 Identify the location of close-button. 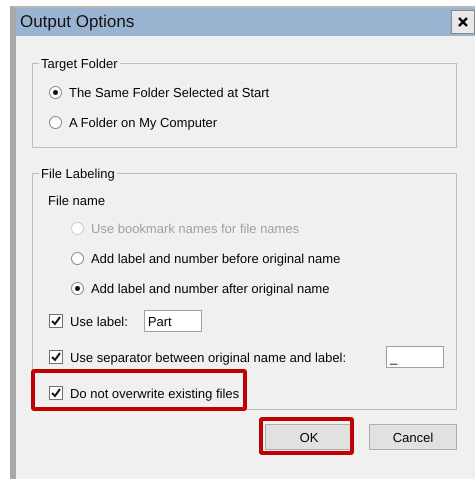
(463, 22).